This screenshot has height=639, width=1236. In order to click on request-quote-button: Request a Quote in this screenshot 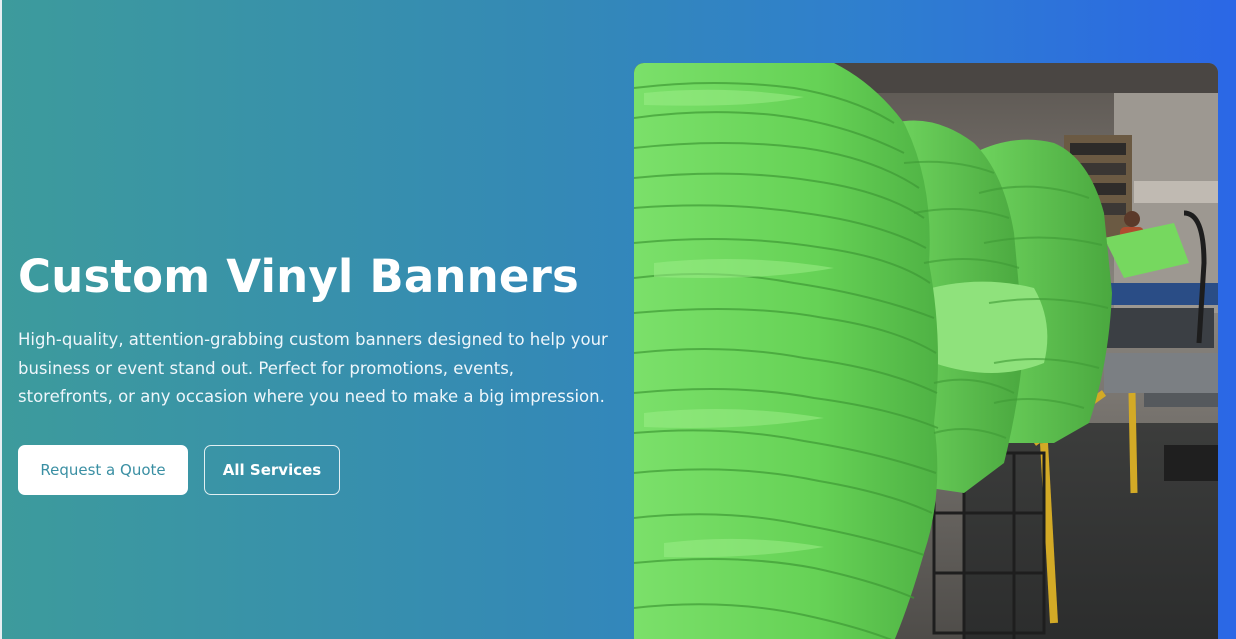, I will do `click(103, 469)`.